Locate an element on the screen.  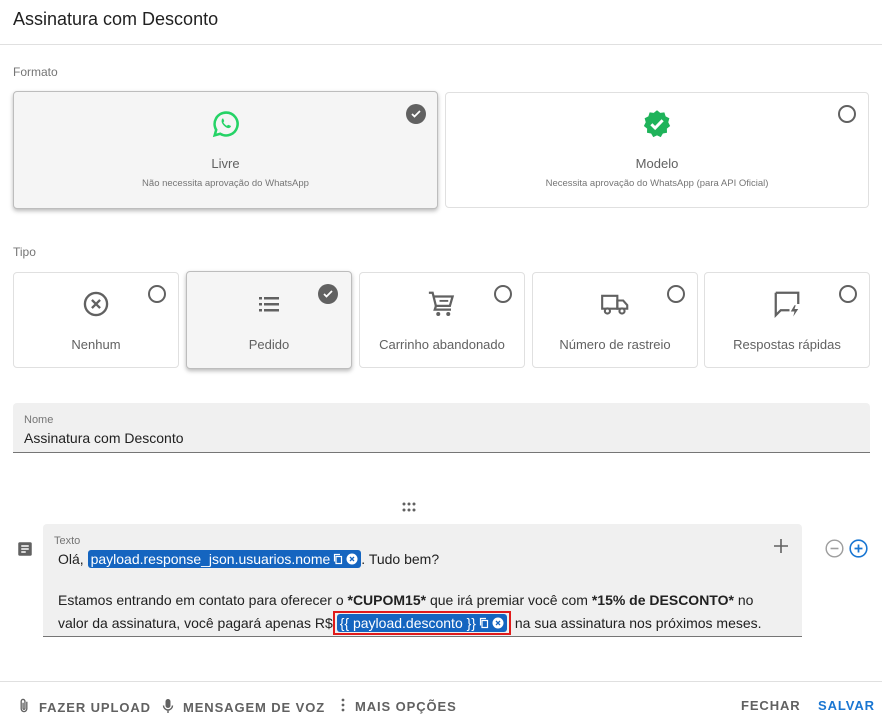
tipo-card-carrinho: Carrinho abandonado is located at coordinates (442, 320).